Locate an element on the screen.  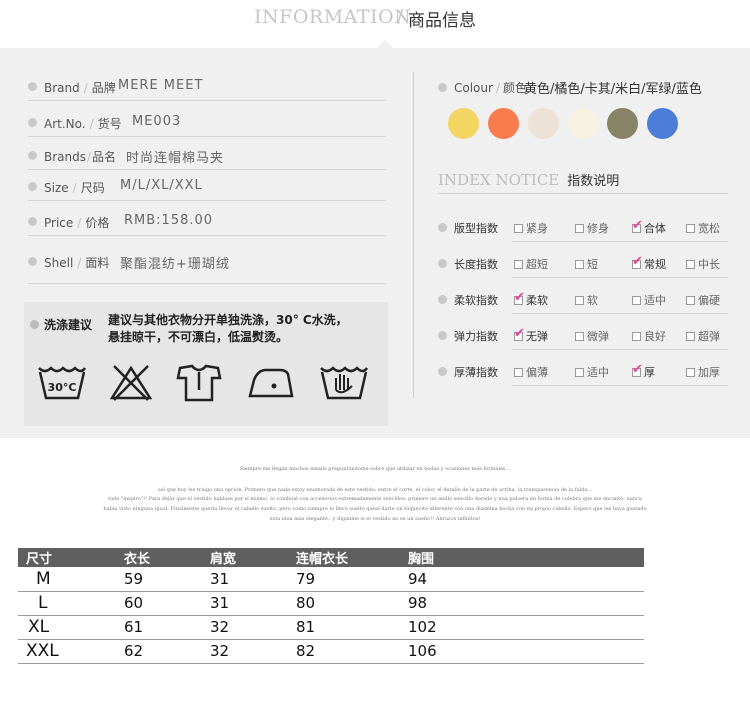
index-option: 紧身 is located at coordinates (531, 228).